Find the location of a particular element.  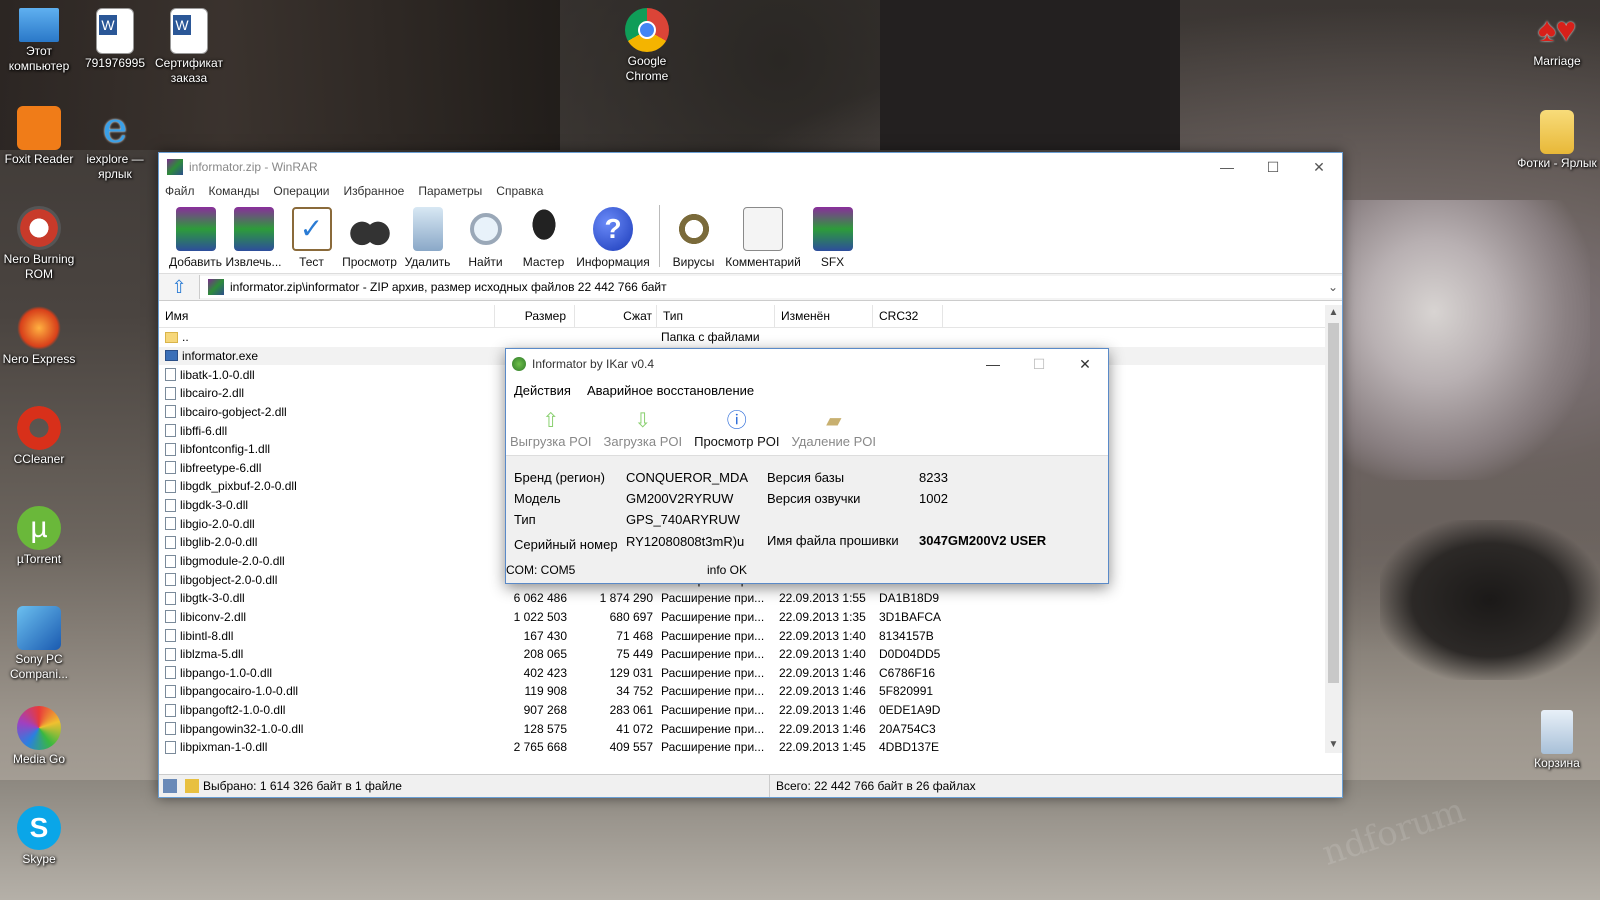

desktop-icon-utorrent: µ µTorrent is located at coordinates (40, 536).